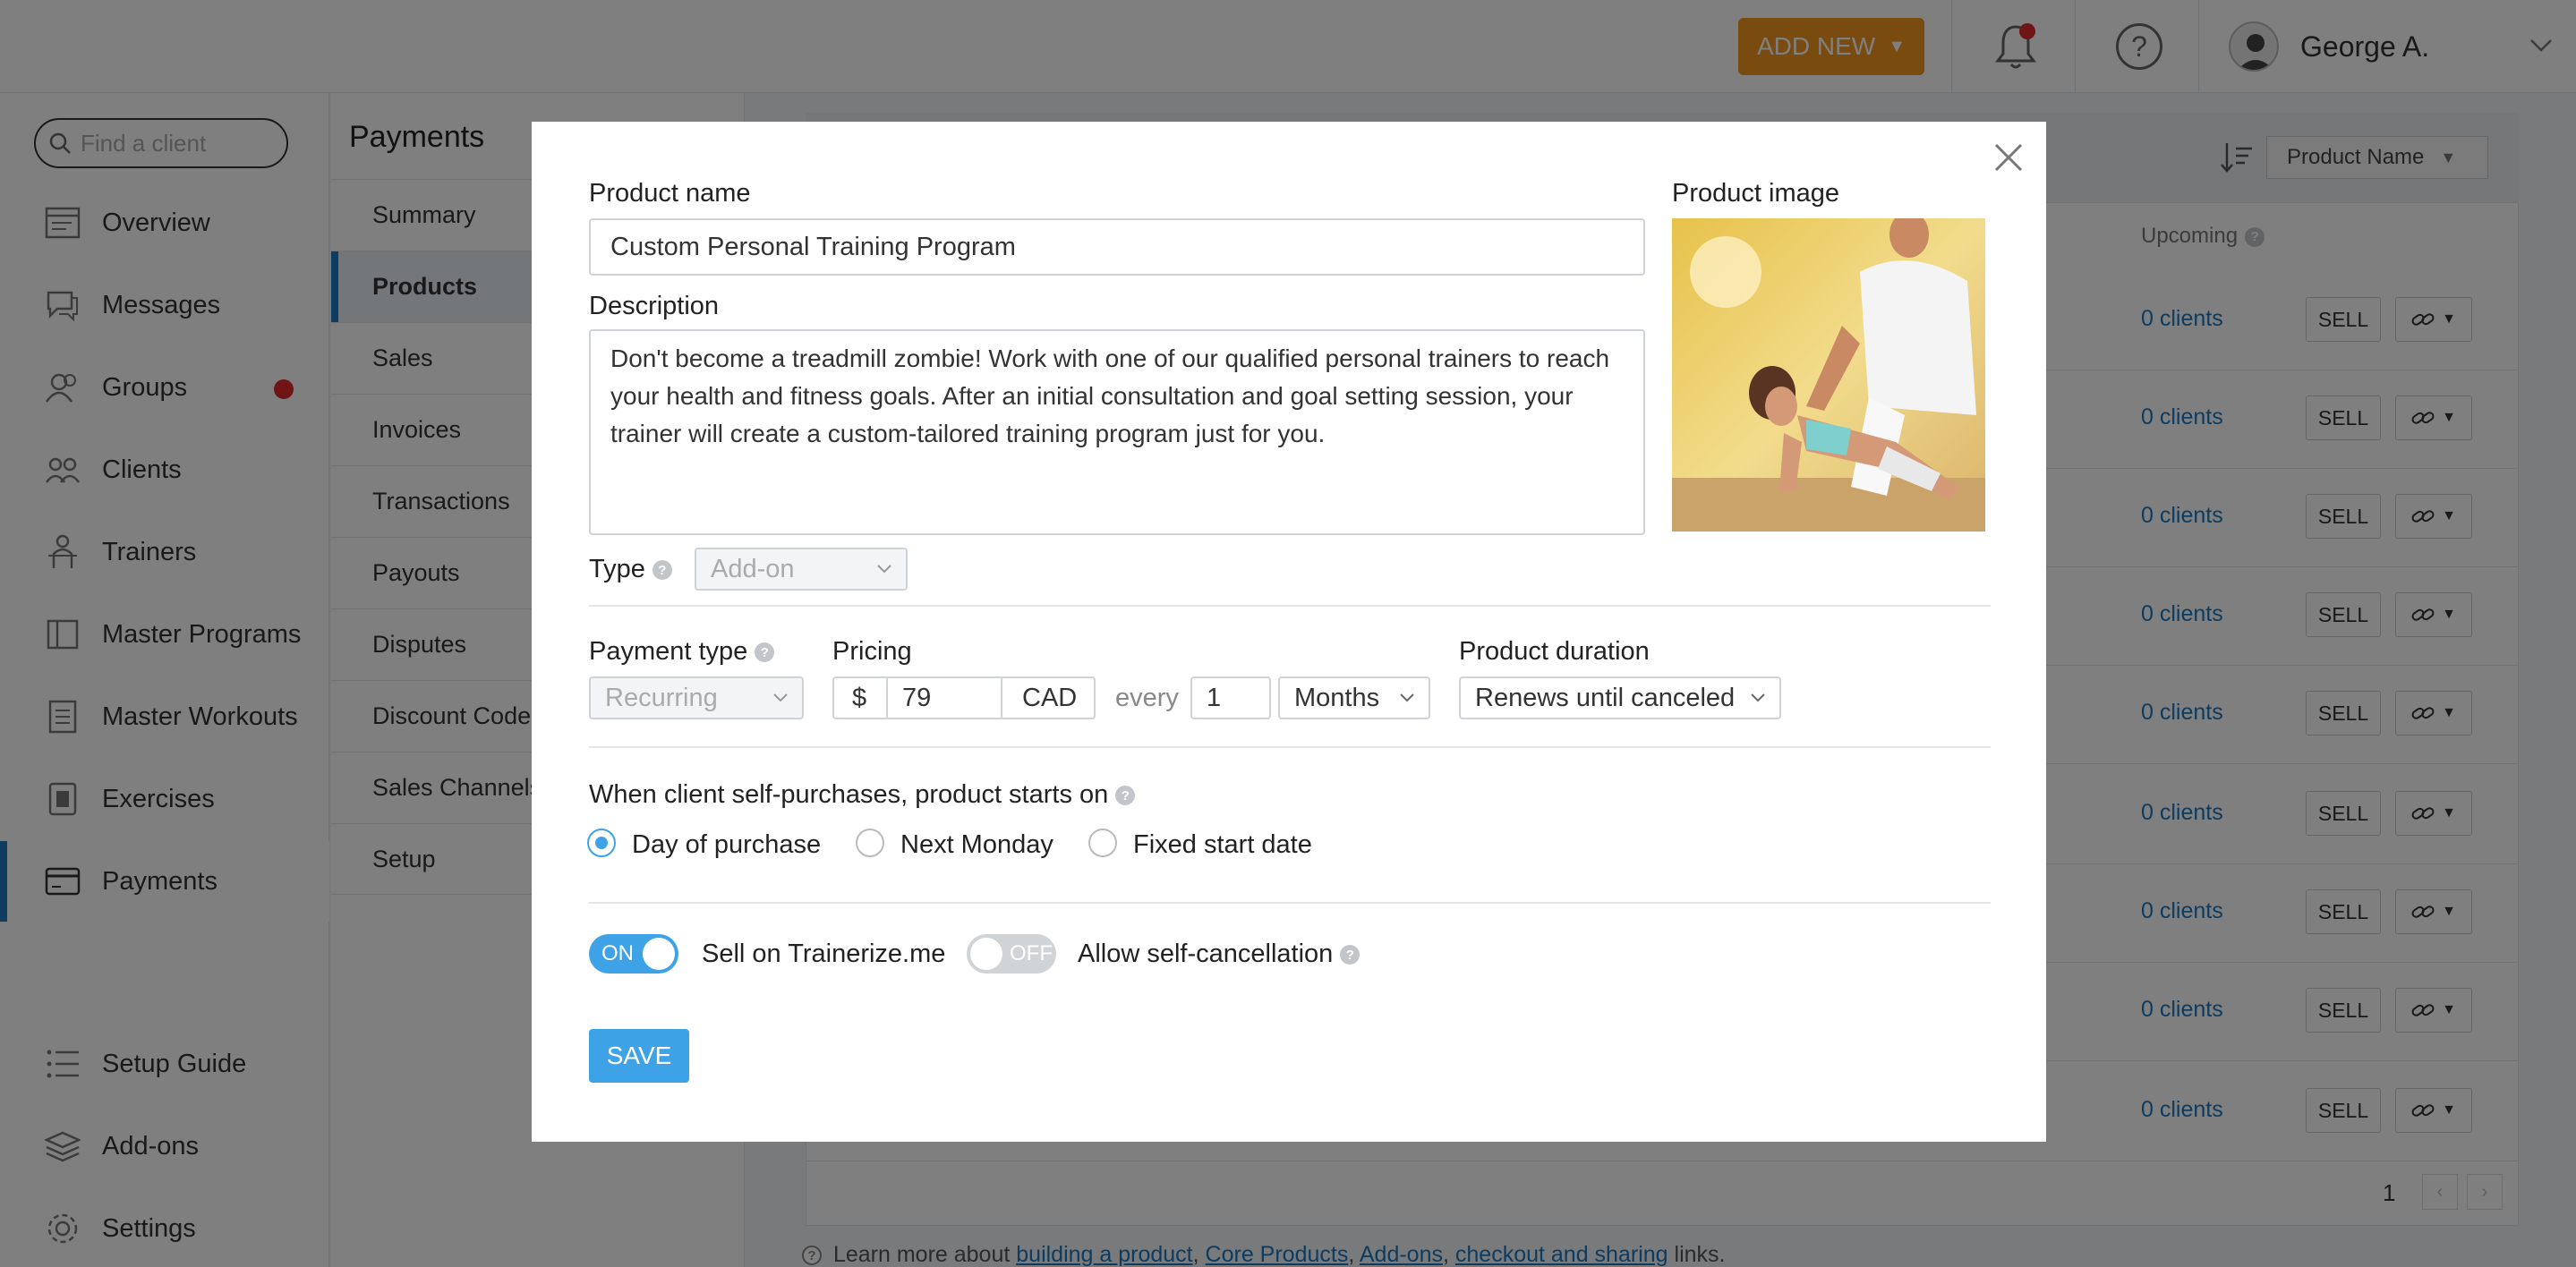 This screenshot has width=2576, height=1267. I want to click on toggle-state: OFF, so click(1031, 953).